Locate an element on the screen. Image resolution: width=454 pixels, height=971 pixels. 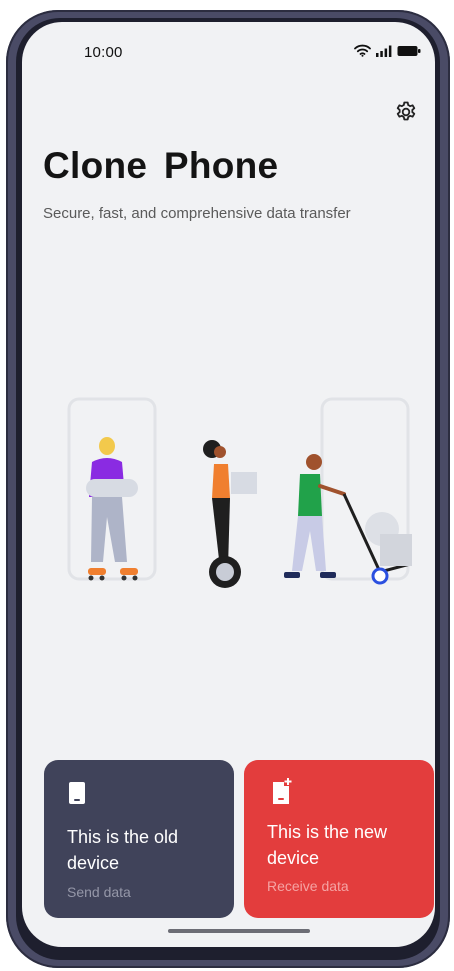
battery-icon is located at coordinates (409, 50).